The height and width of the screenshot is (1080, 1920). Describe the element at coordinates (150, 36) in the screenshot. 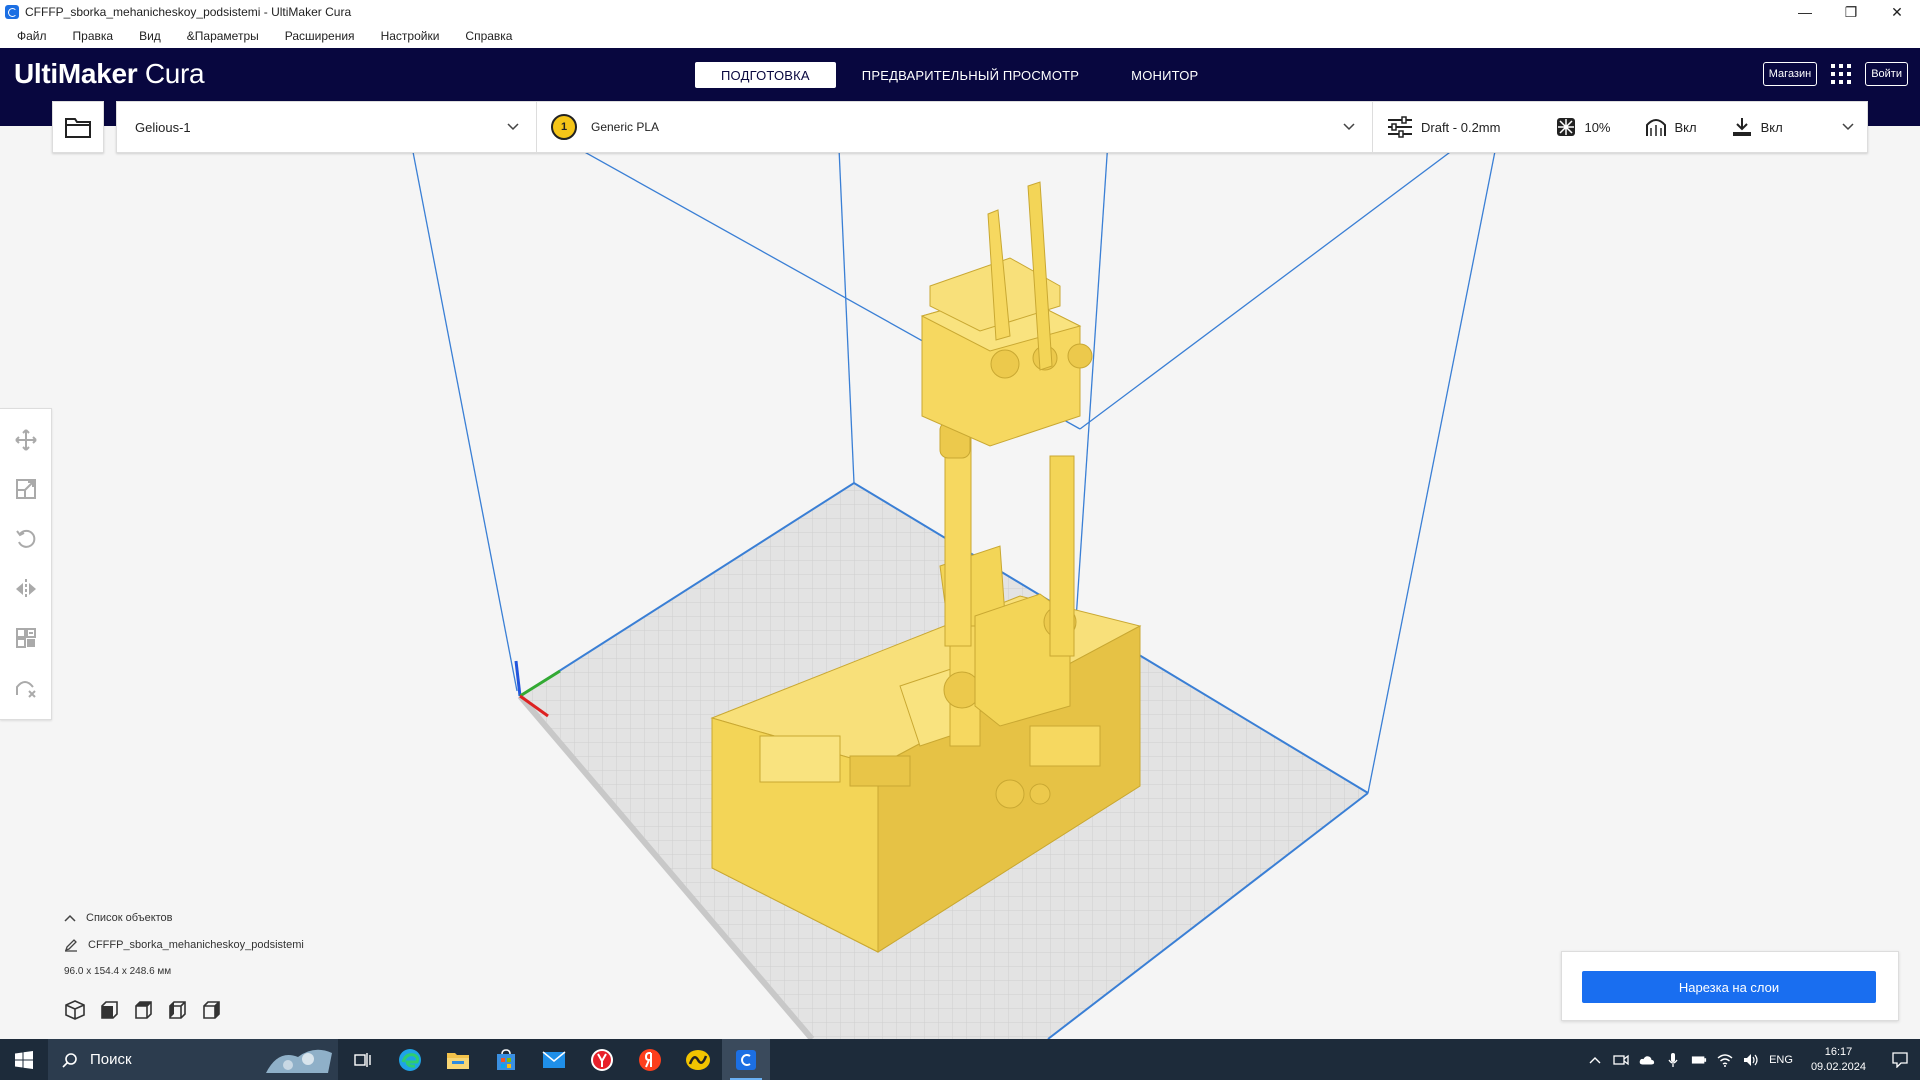

I see `menu-view: Вид` at that location.